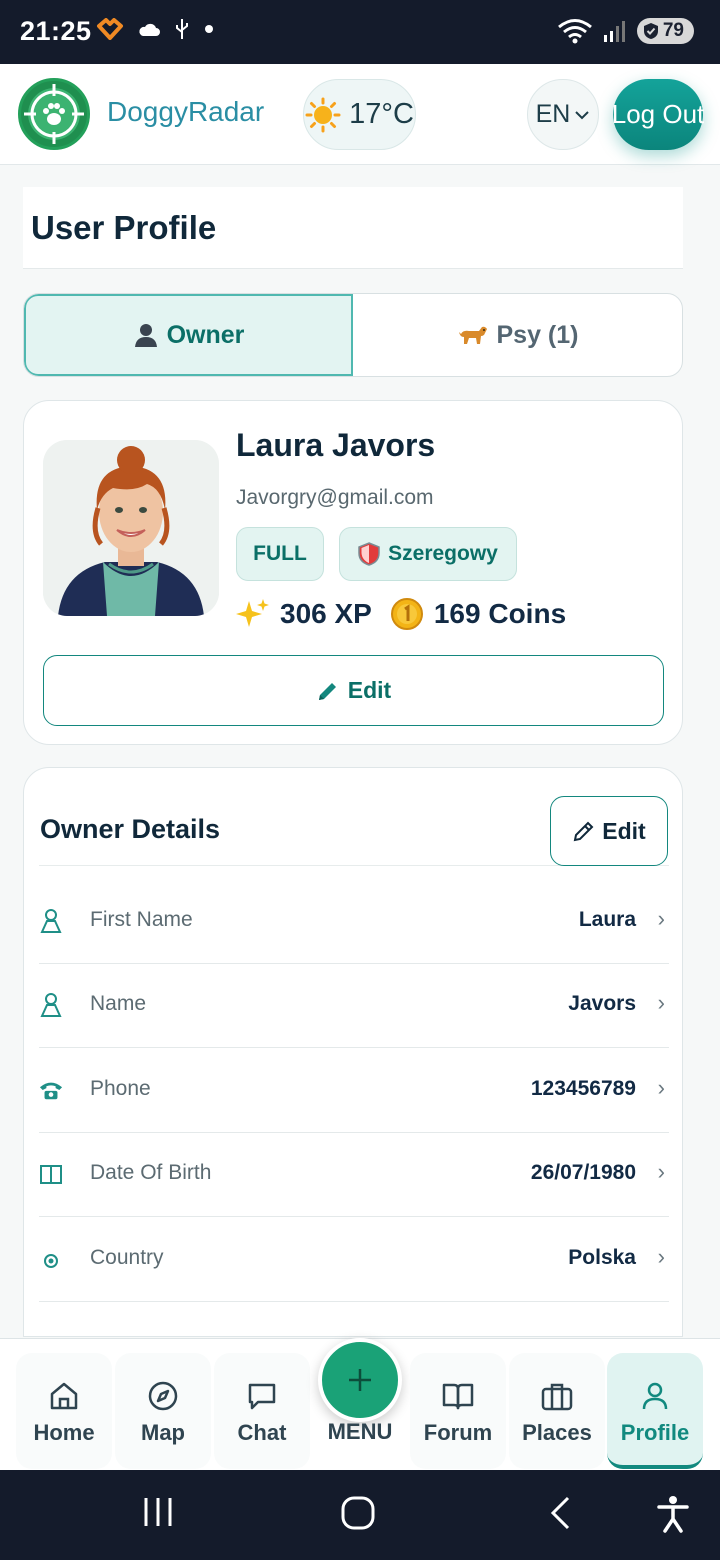 The image size is (720, 1560). Describe the element at coordinates (655, 1432) in the screenshot. I see `nav-profile-label: Profile` at that location.